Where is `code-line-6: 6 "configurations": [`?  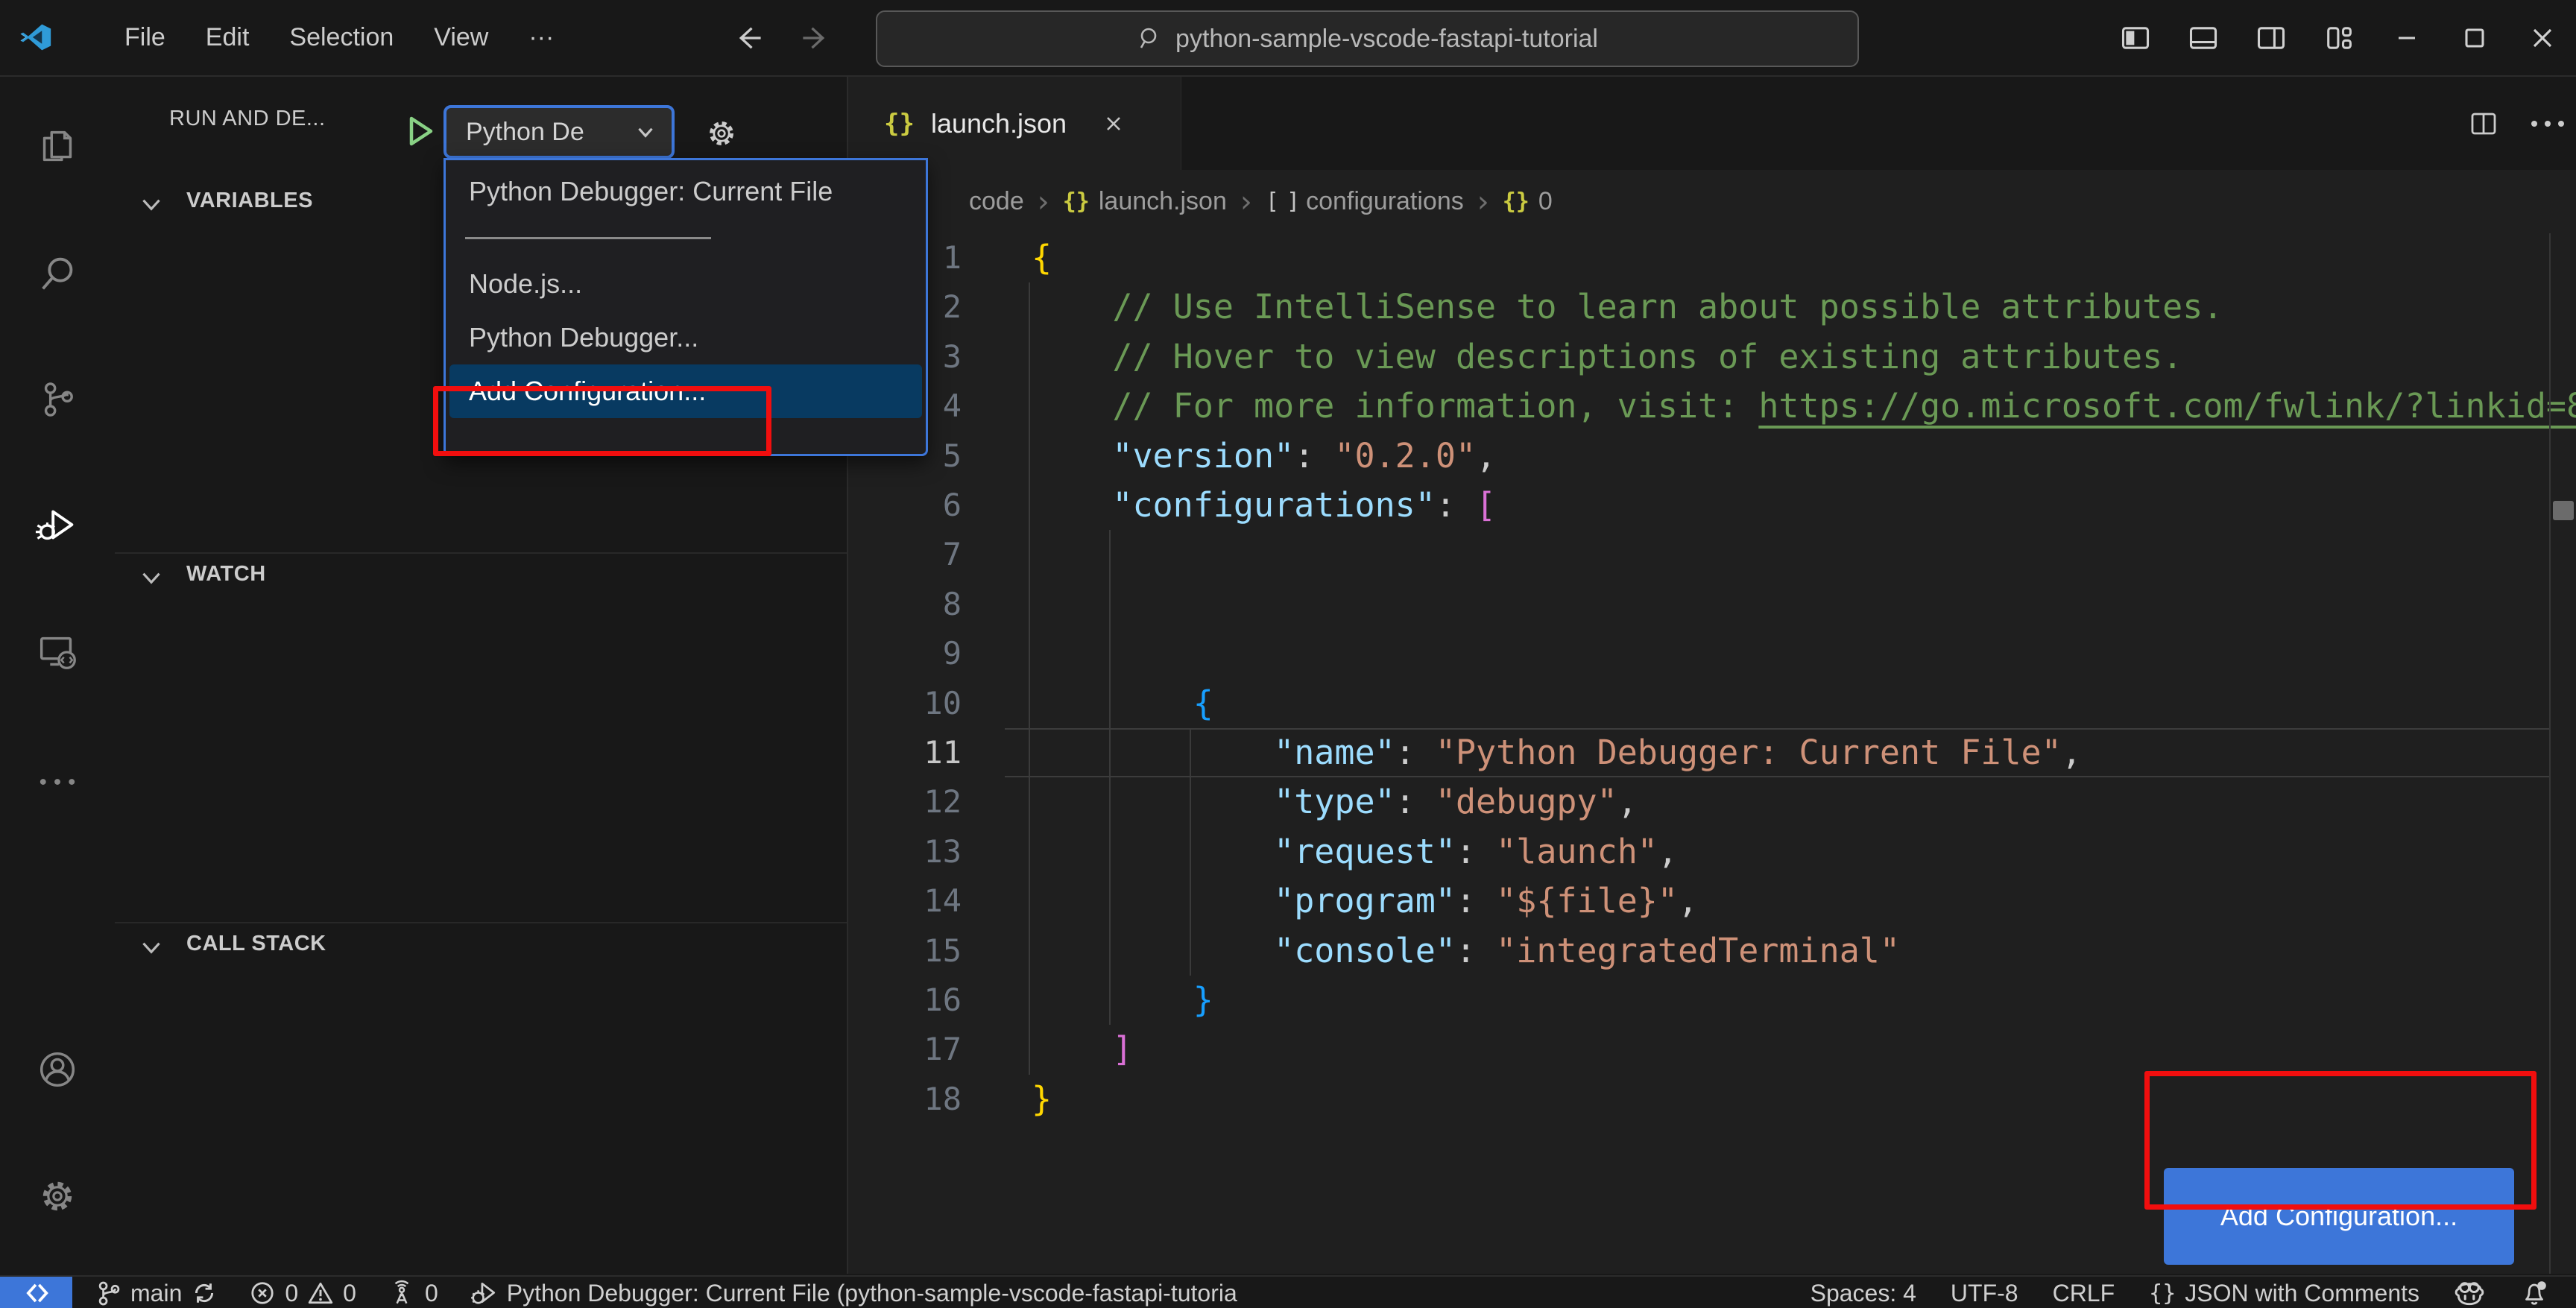 code-line-6: 6 "configurations": [ is located at coordinates (1219, 505).